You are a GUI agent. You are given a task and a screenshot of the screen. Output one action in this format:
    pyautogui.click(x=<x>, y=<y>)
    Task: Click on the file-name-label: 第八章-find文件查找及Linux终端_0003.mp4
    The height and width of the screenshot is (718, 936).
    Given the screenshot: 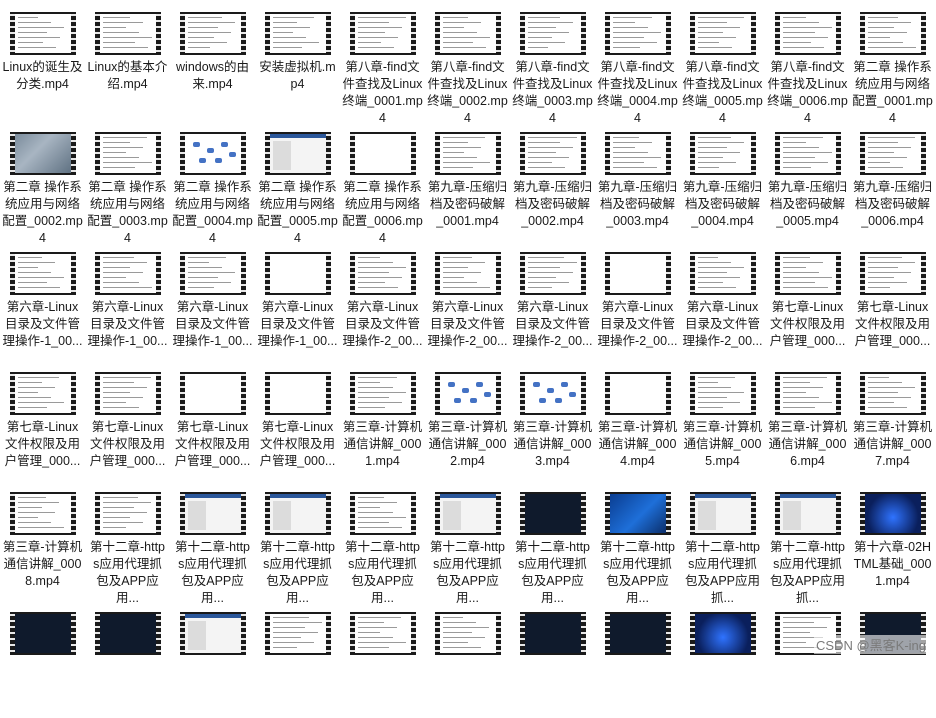 What is the action you would take?
    pyautogui.click(x=552, y=92)
    